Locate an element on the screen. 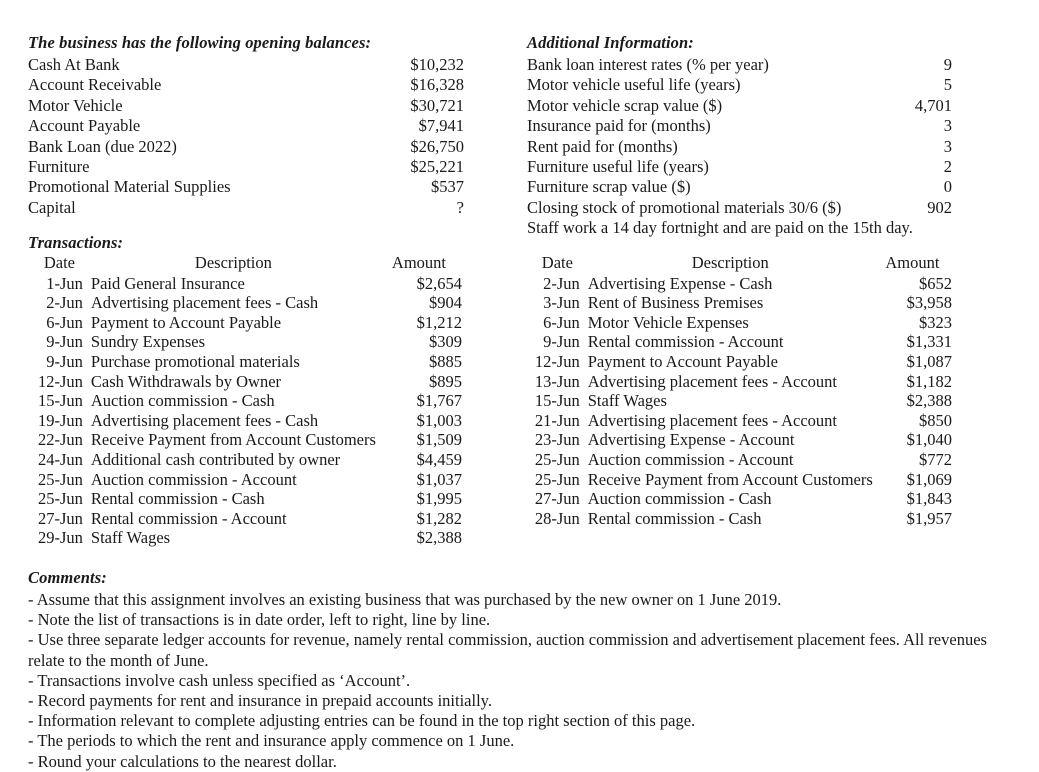 The height and width of the screenshot is (772, 1039). additional-info-row-value: 3 is located at coordinates (947, 126).